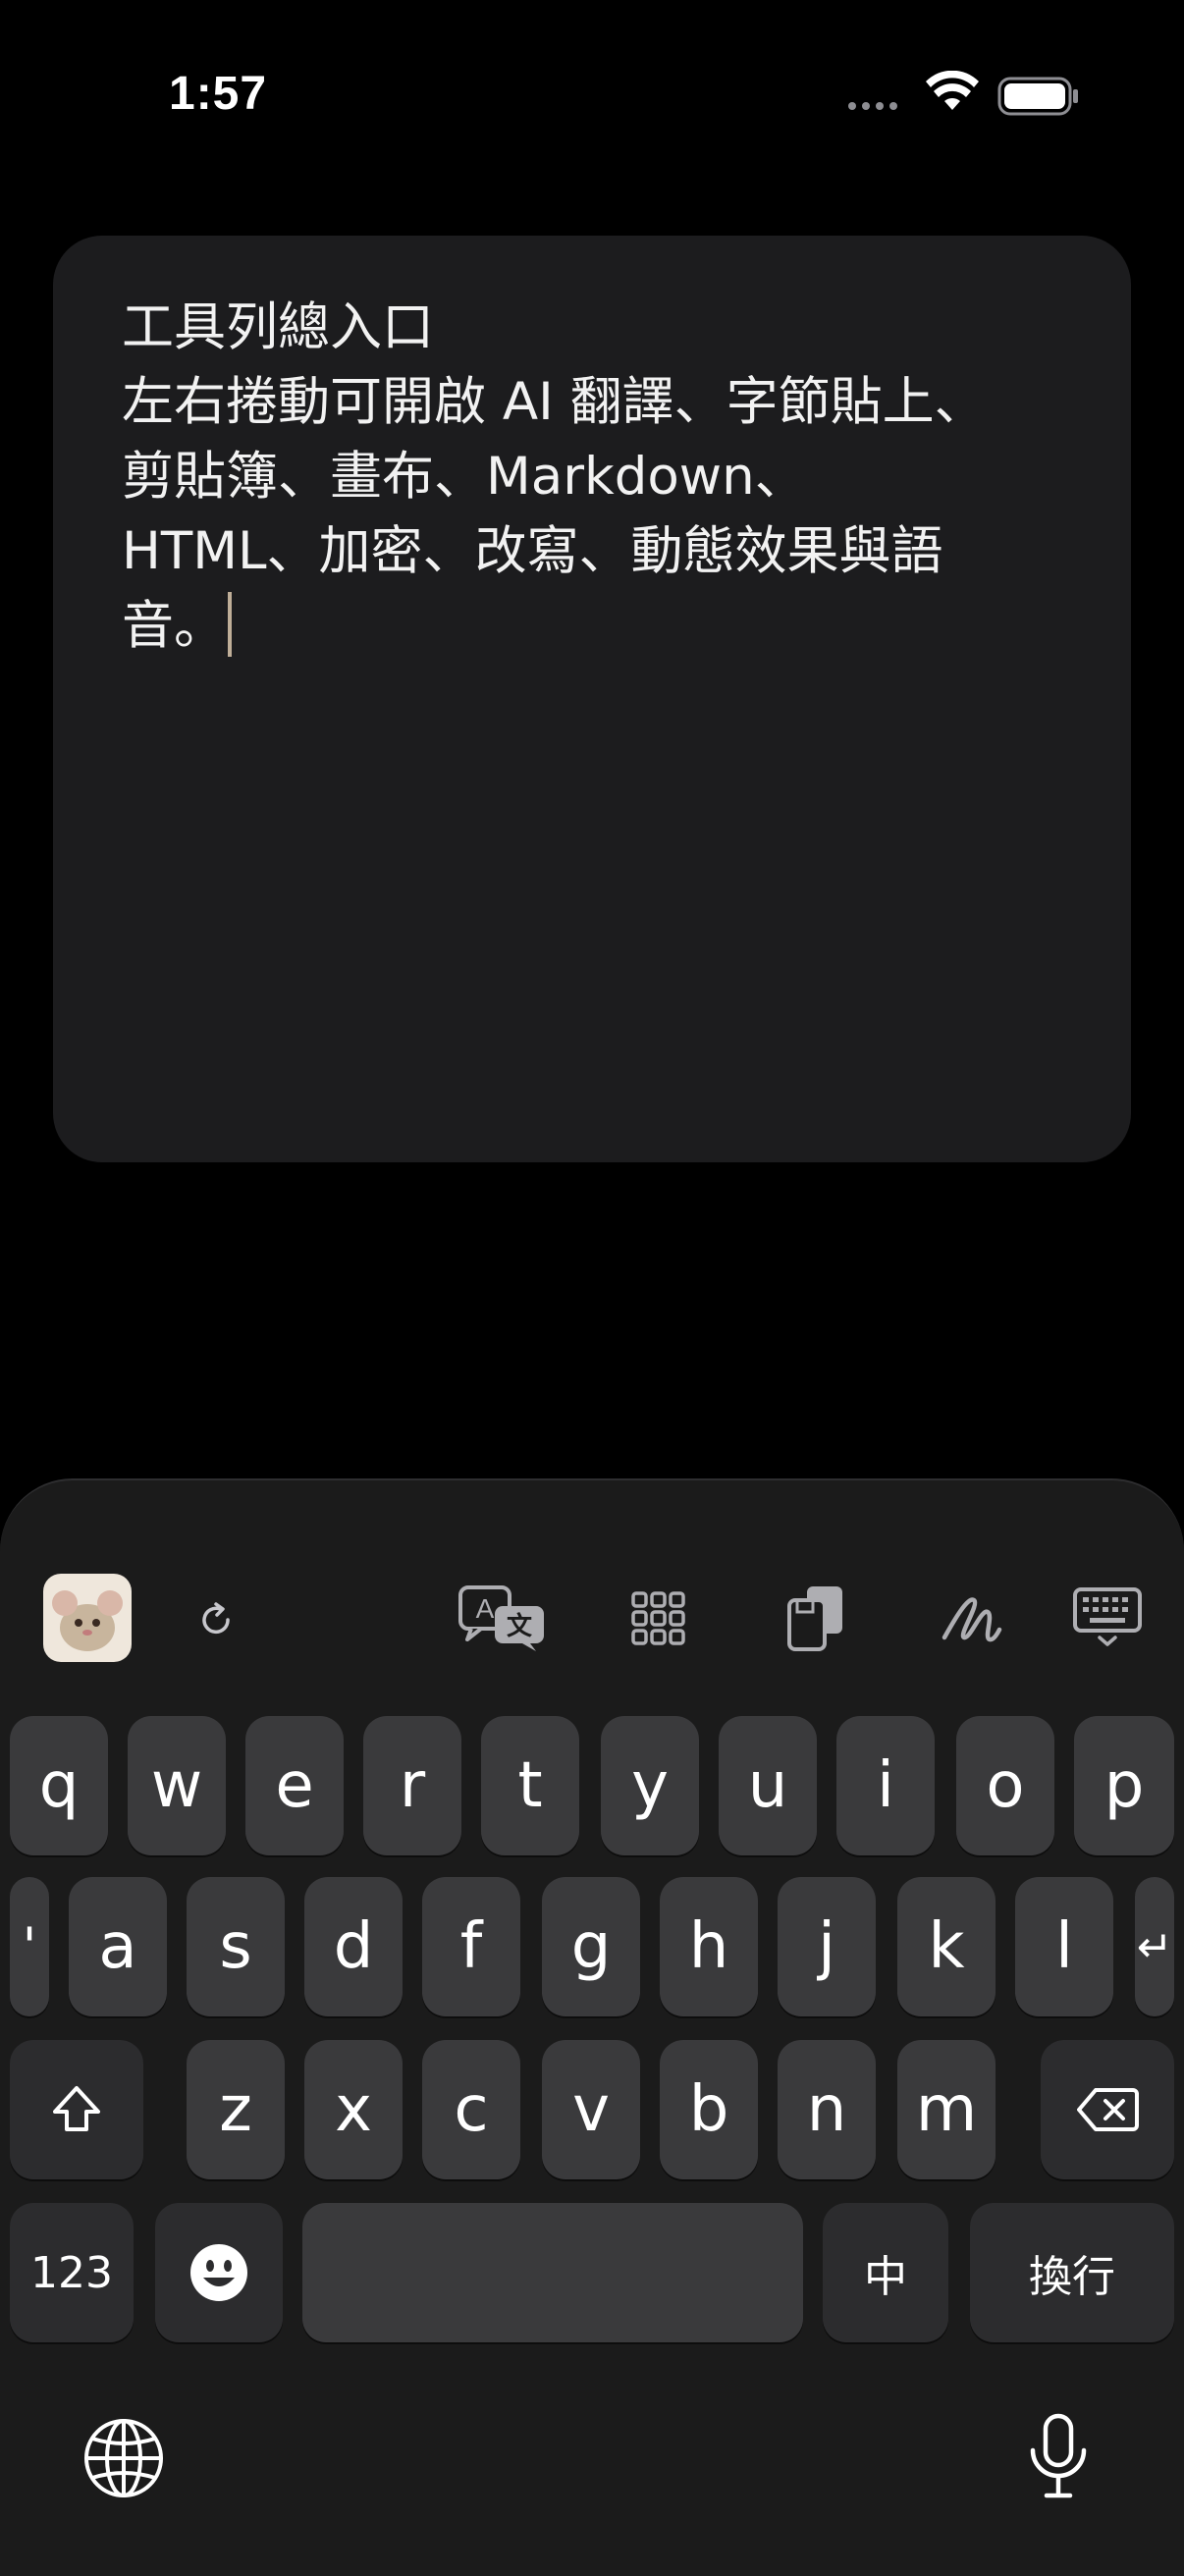  Describe the element at coordinates (972, 1617) in the screenshot. I see `handwriting-icon` at that location.